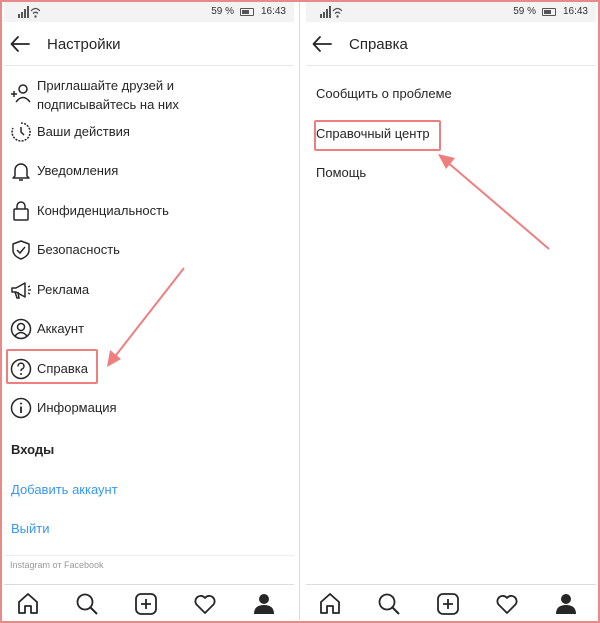 The image size is (600, 623). Describe the element at coordinates (384, 93) in the screenshot. I see `report-problem-item: Сообщить о проблеме` at that location.